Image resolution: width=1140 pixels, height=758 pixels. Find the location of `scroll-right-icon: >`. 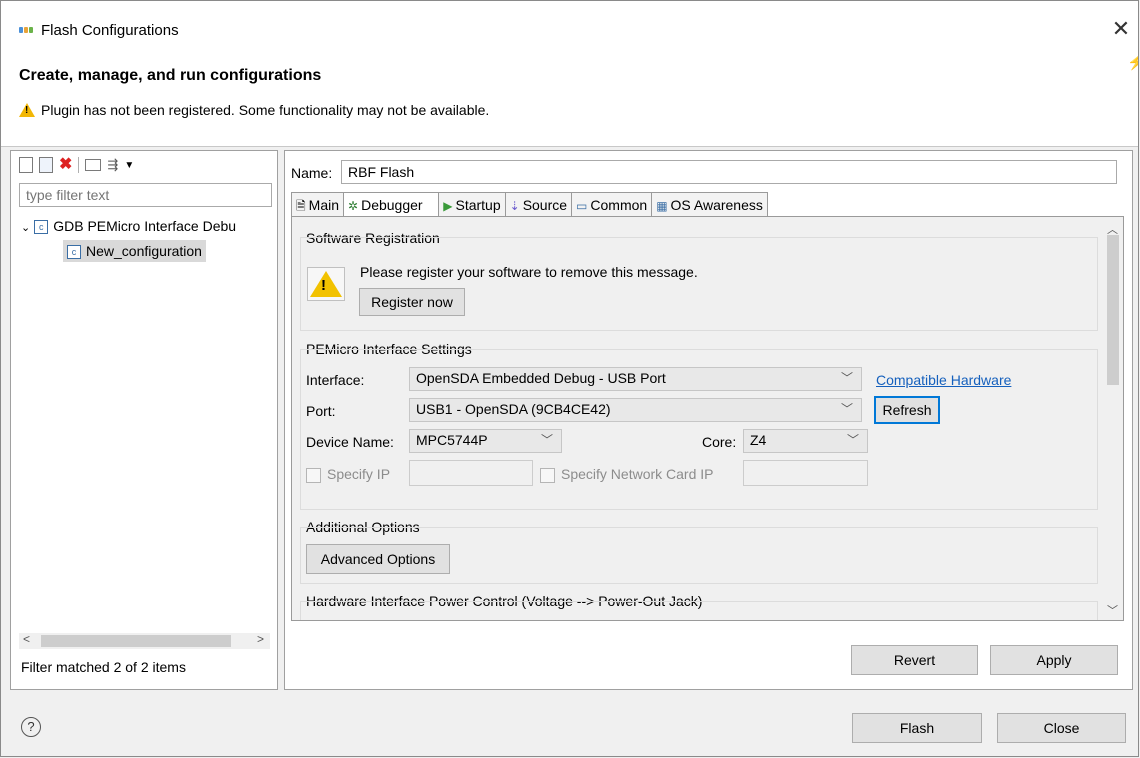

scroll-right-icon: > is located at coordinates (260, 639).